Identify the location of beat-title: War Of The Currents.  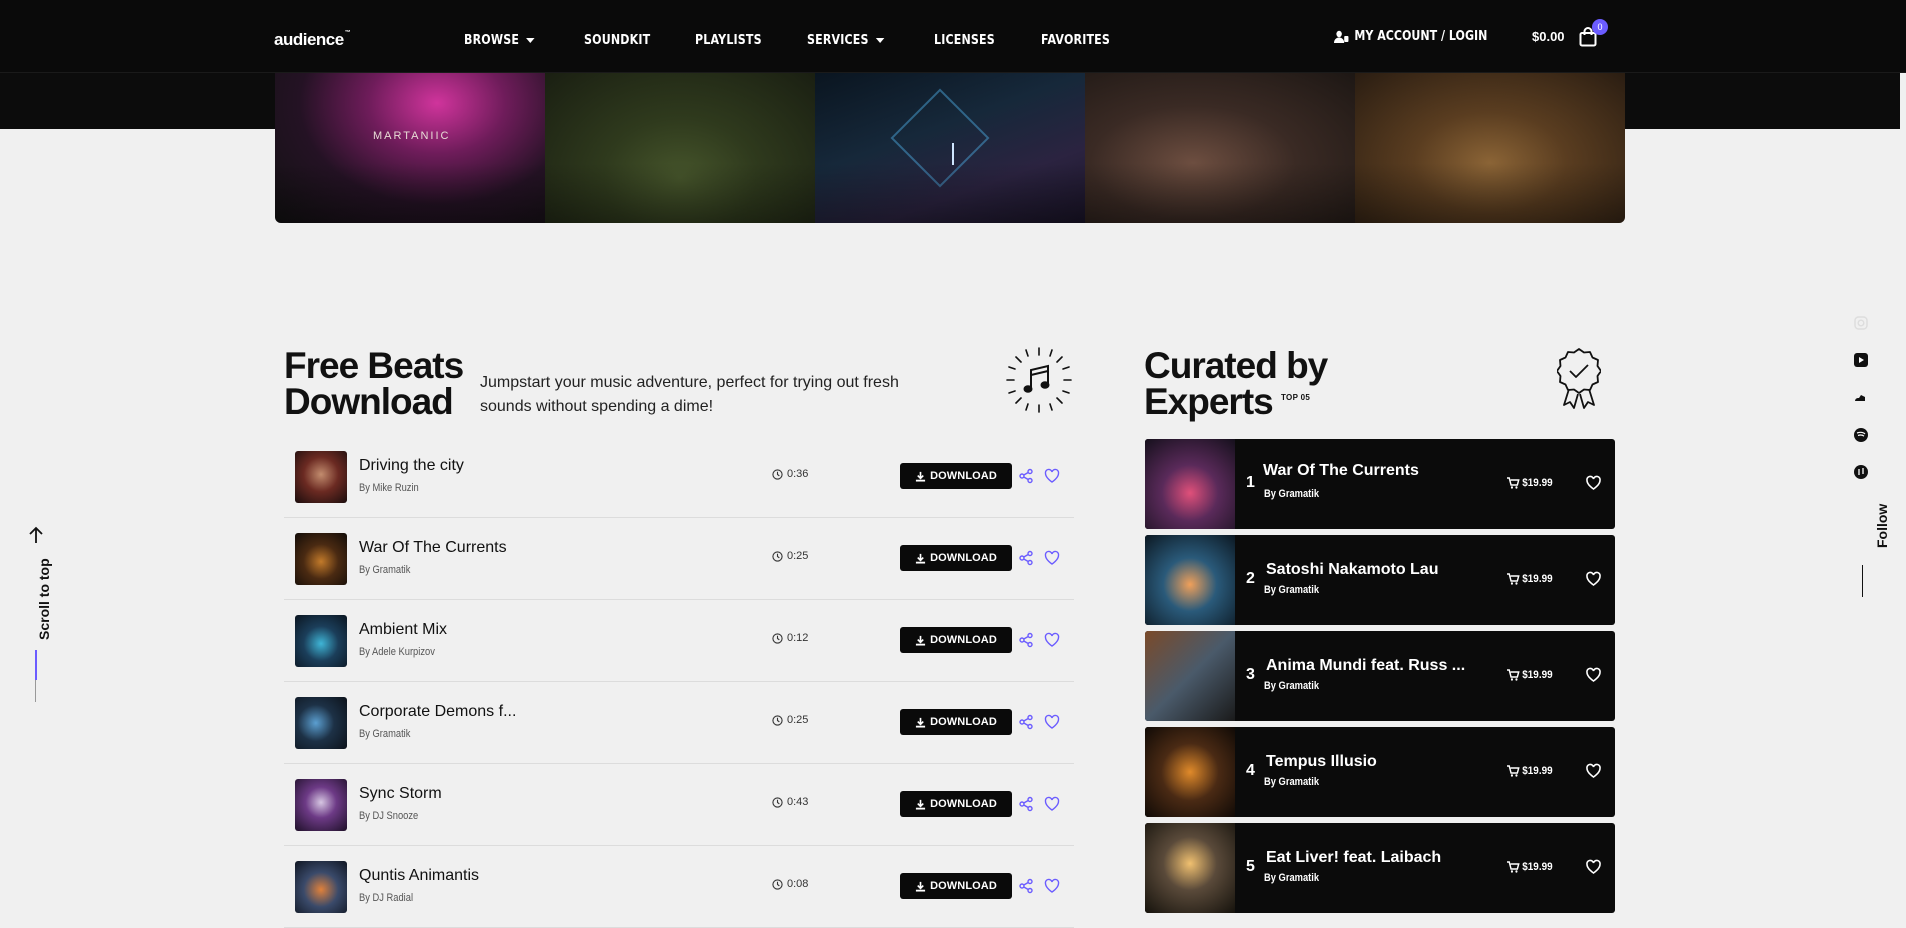
(433, 548).